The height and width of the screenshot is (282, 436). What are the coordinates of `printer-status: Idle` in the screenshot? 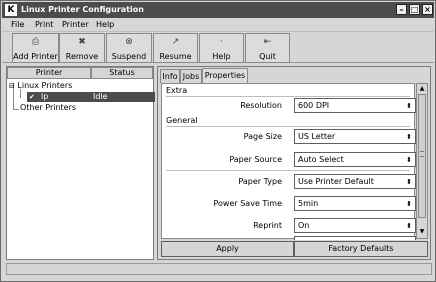 It's located at (100, 96).